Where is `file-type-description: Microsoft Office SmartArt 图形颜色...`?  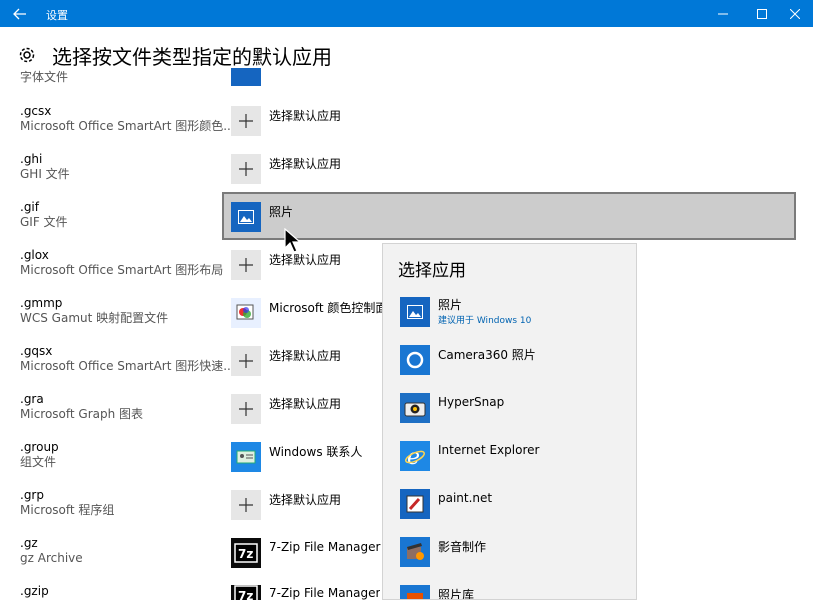
file-type-description: Microsoft Office SmartArt 图形颜色... is located at coordinates (127, 126).